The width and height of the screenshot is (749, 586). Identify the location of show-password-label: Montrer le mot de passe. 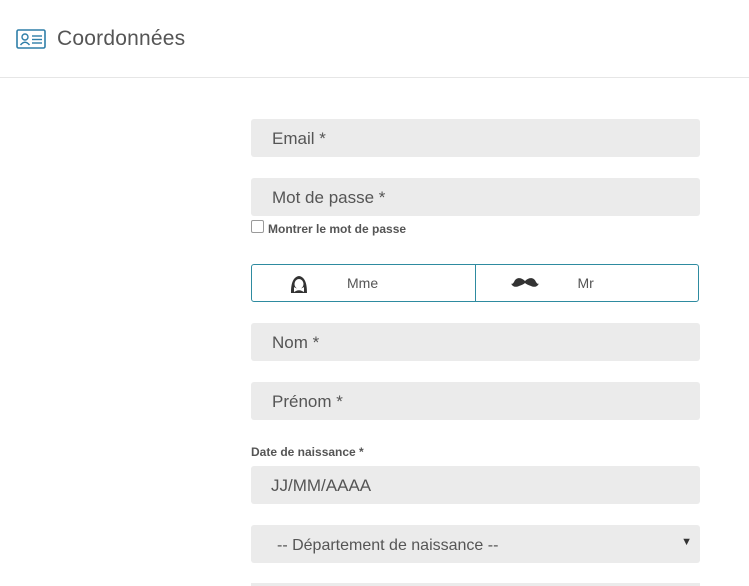
(337, 229).